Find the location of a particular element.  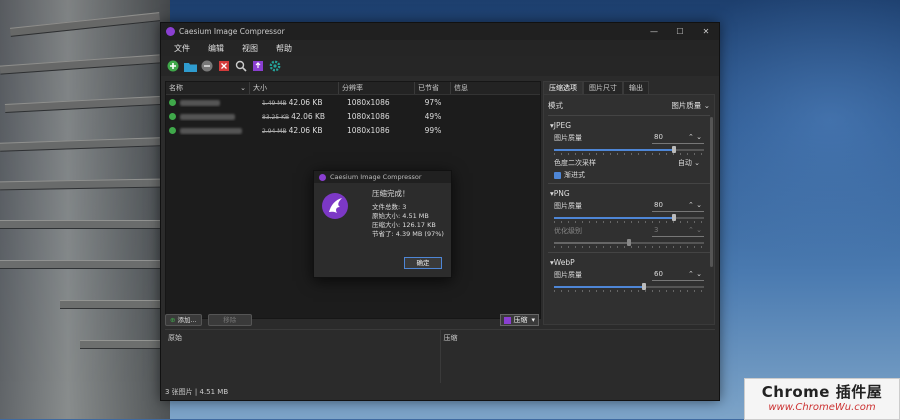

png-quality-label: 图片质量 is located at coordinates (568, 206).